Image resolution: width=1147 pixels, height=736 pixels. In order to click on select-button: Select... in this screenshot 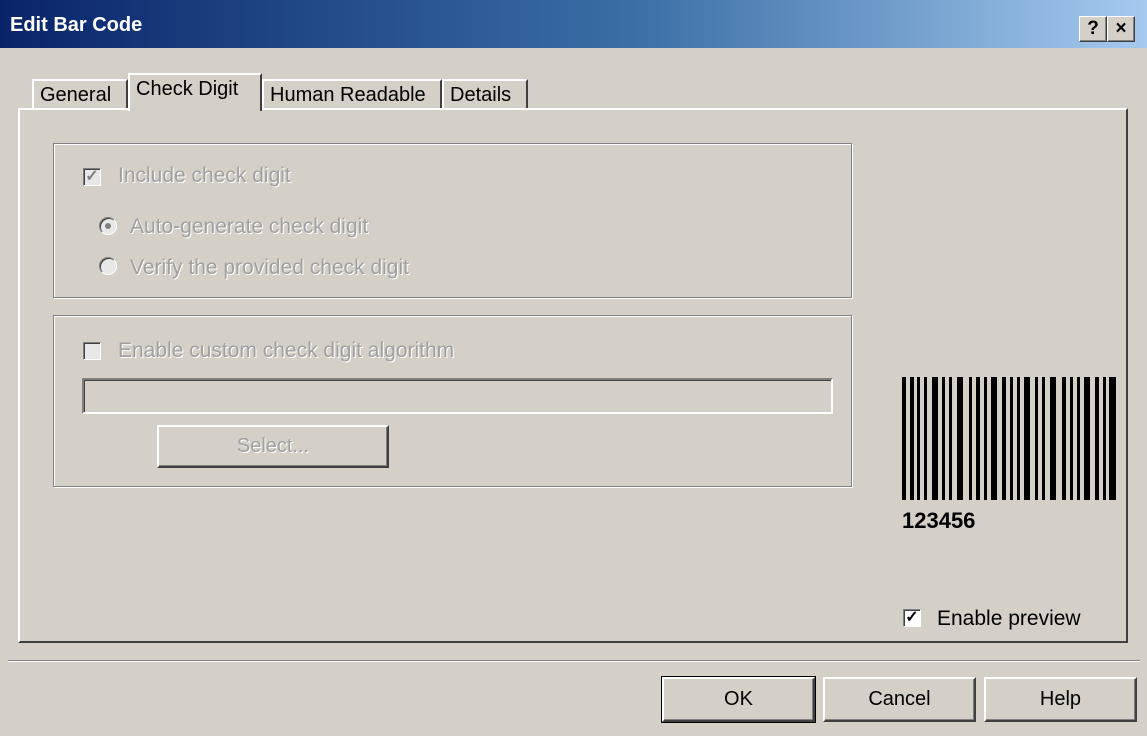, I will do `click(273, 446)`.